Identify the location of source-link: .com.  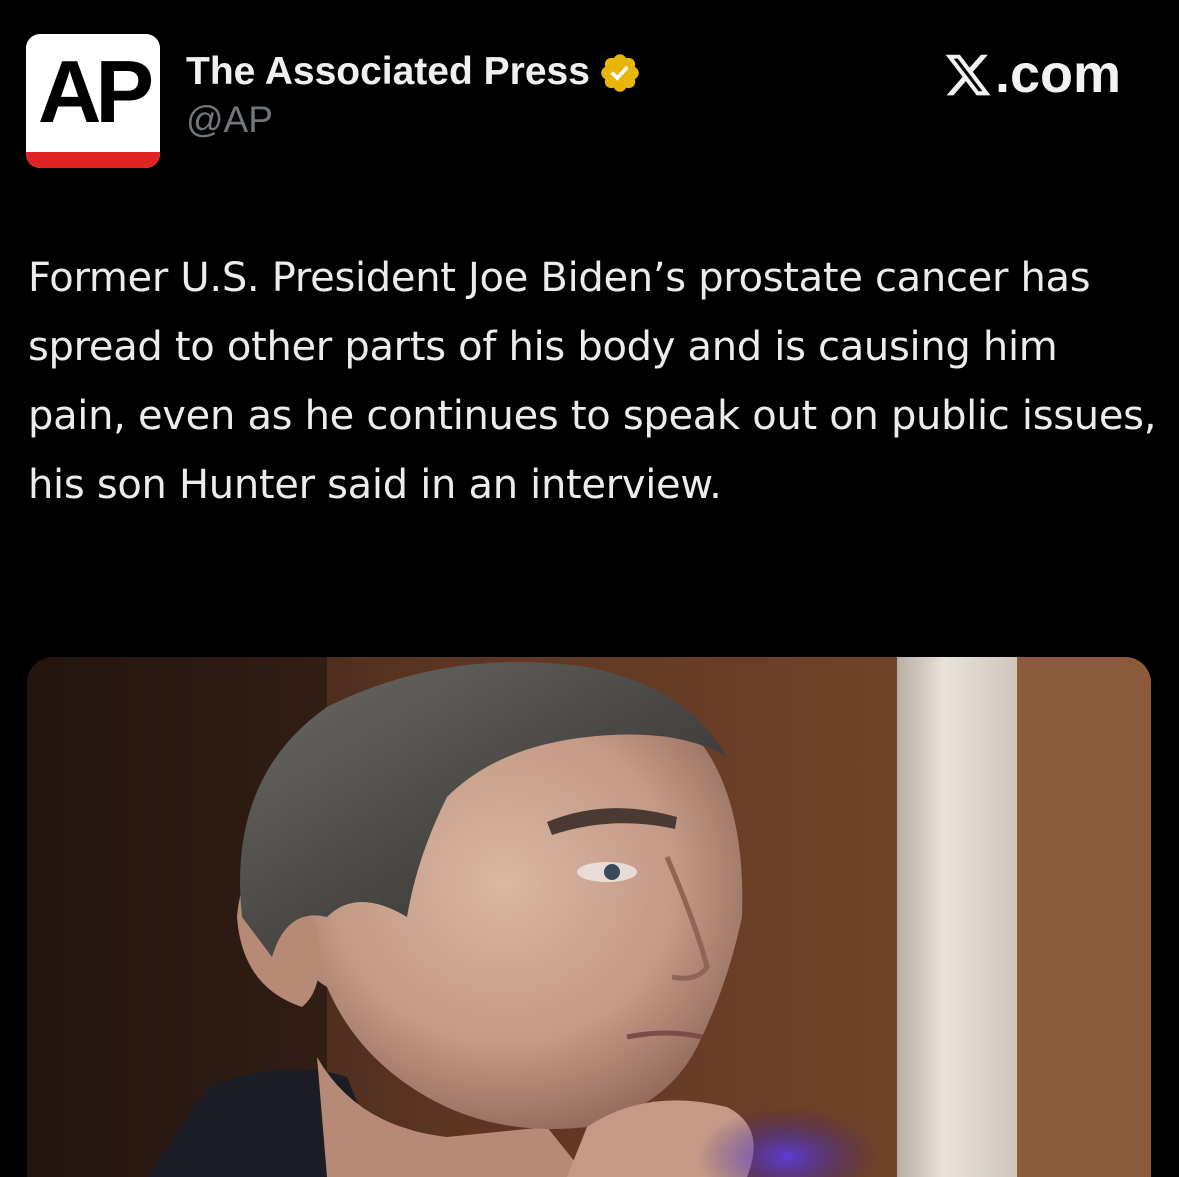
(1032, 74).